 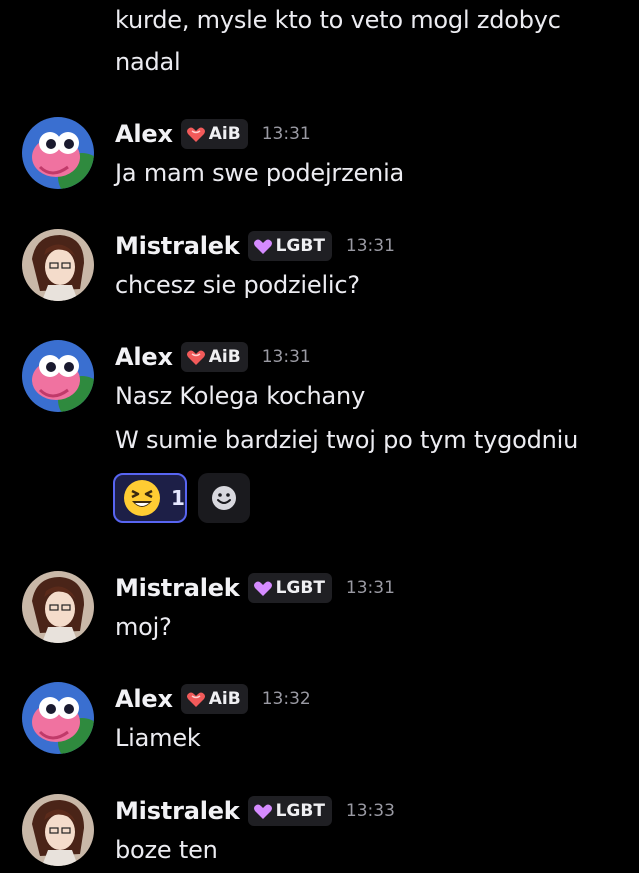 I want to click on grinning-squinting-face-icon, so click(x=142, y=498).